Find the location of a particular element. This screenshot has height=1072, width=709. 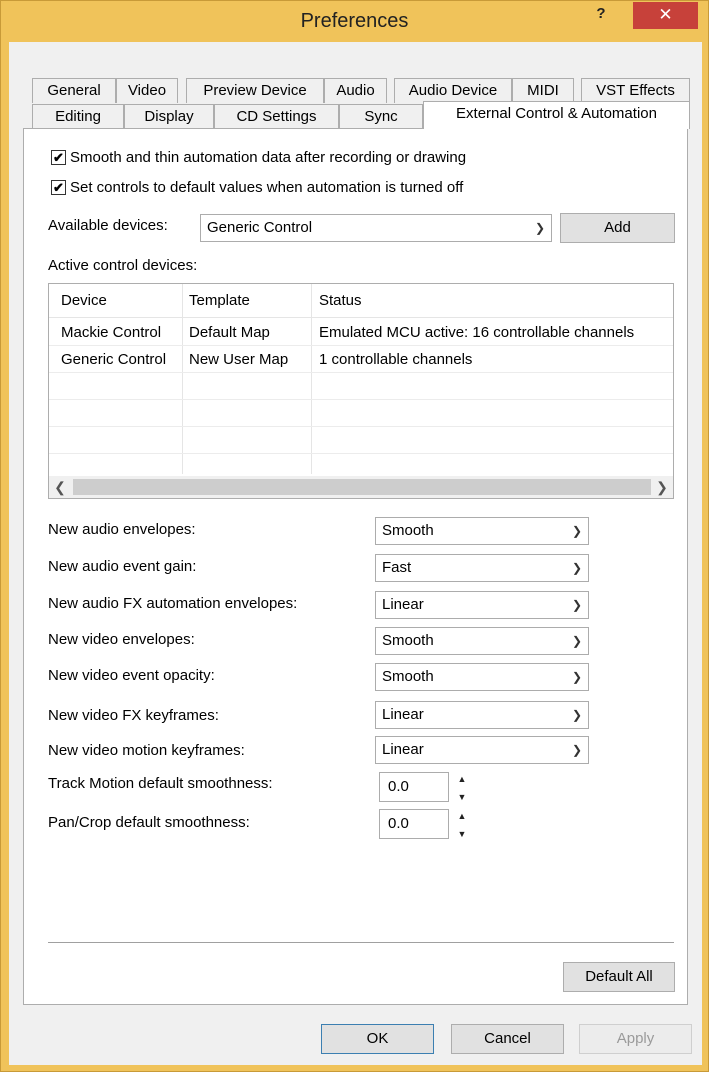

setting-label: New video event opacity: is located at coordinates (131, 675).